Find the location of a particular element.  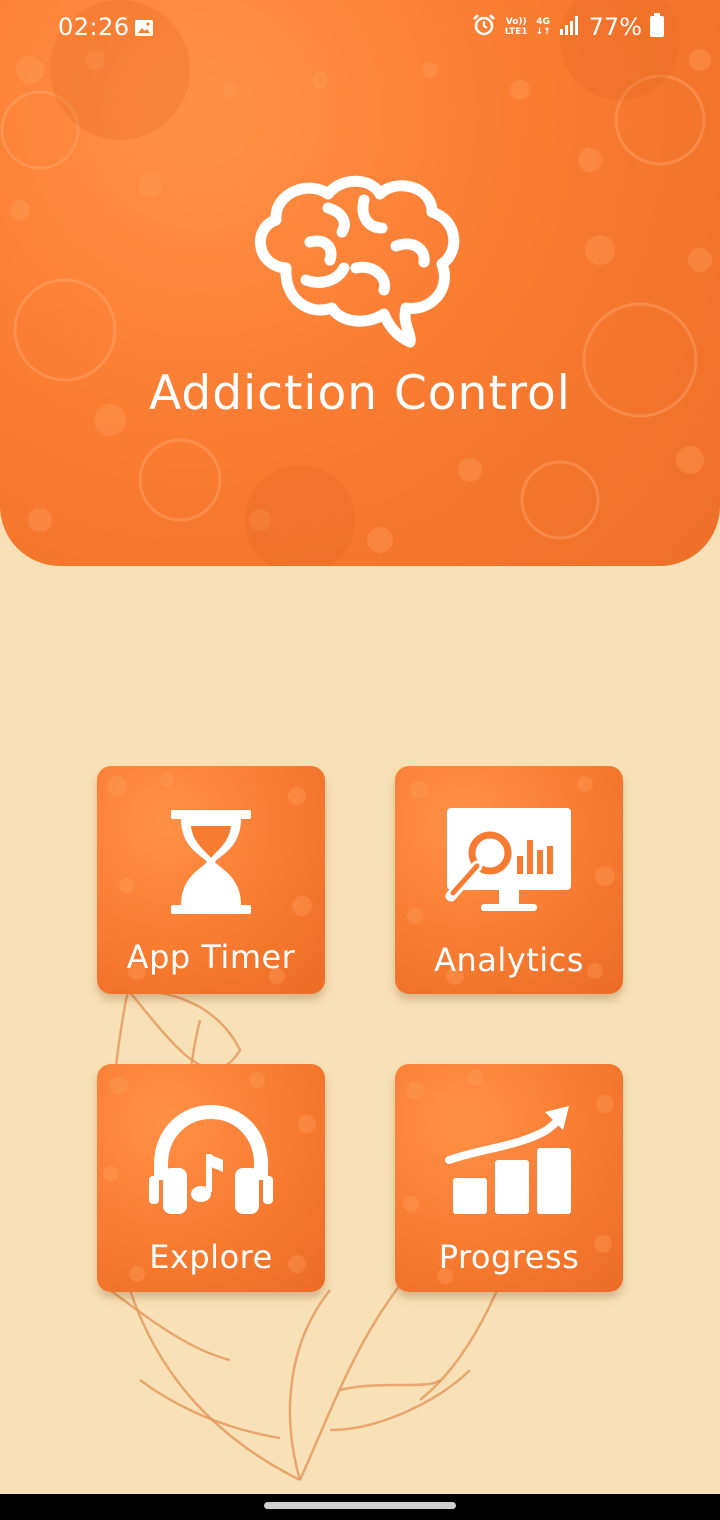

network-gen-indicator: 4G ↓↑ is located at coordinates (543, 27).